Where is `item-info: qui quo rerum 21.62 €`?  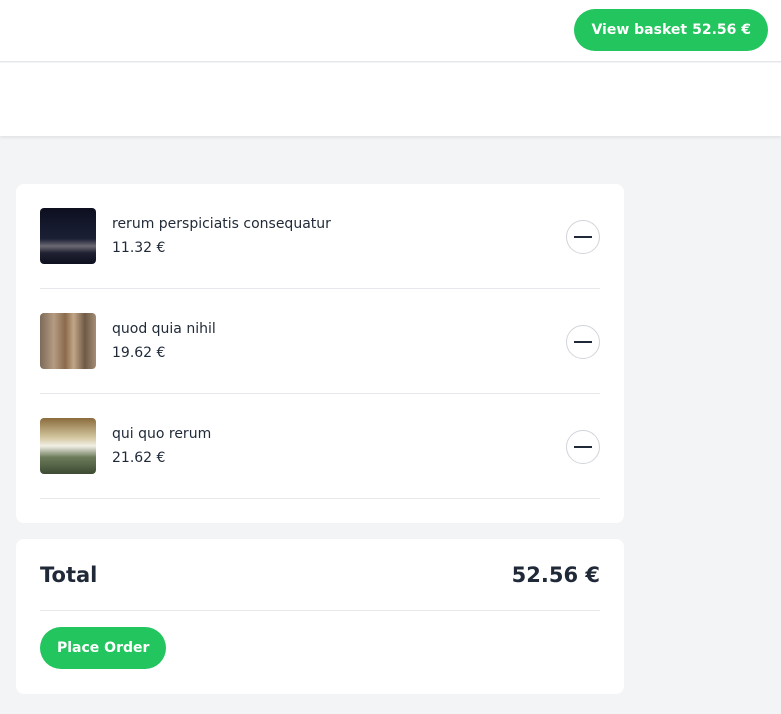 item-info: qui quo rerum 21.62 € is located at coordinates (161, 446).